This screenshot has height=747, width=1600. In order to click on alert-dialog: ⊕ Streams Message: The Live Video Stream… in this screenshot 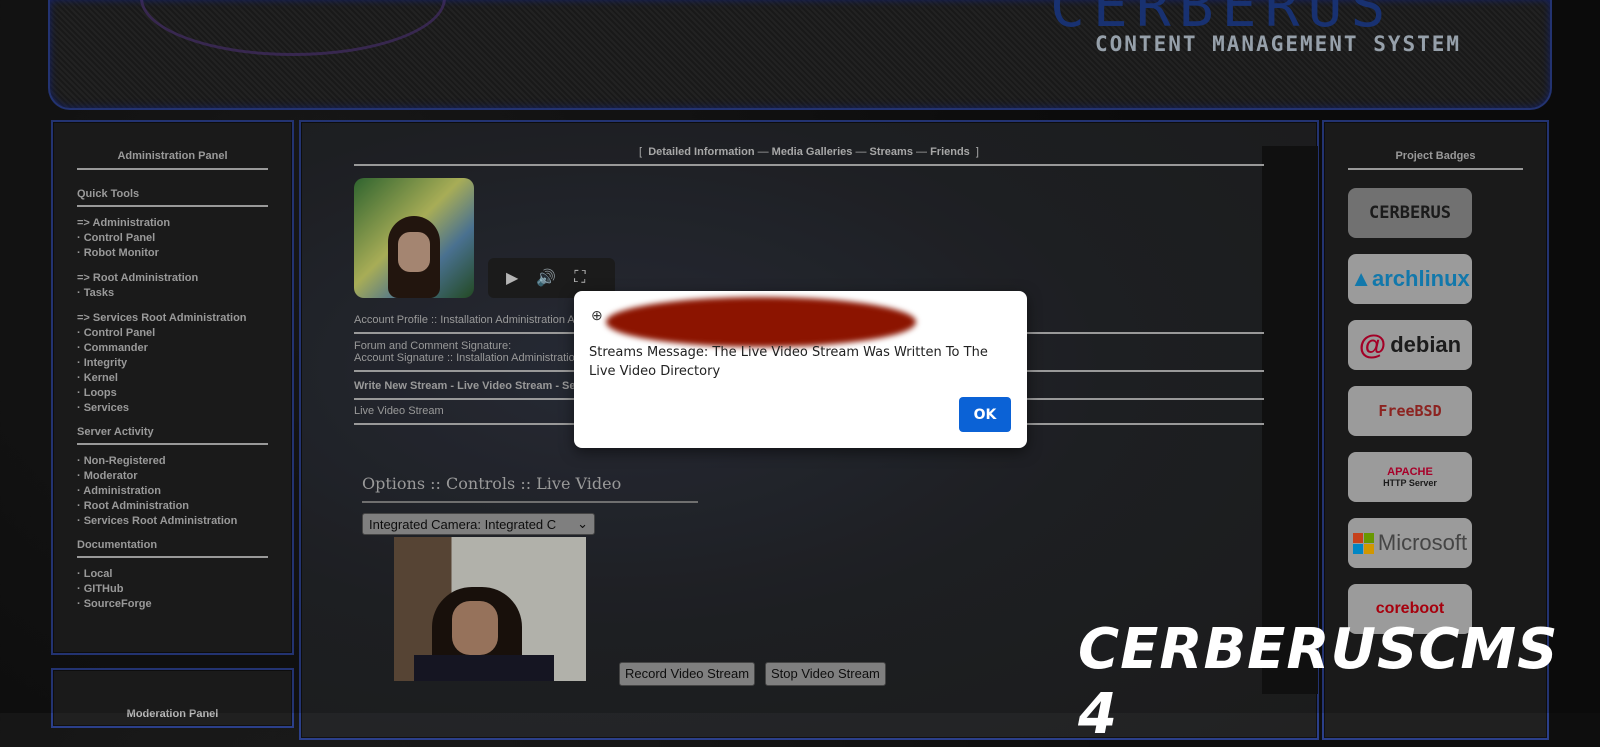, I will do `click(800, 369)`.